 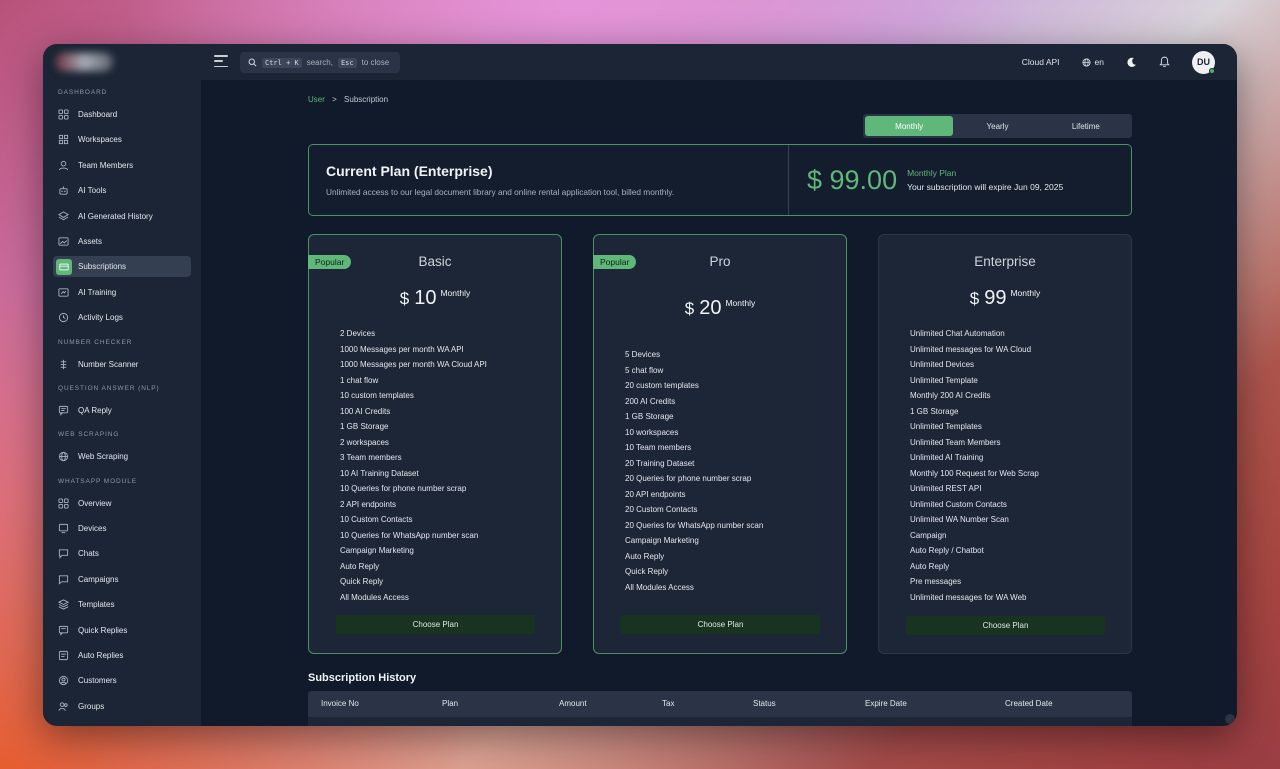 What do you see at coordinates (959, 519) in the screenshot?
I see `plan-feature-item: Unlimited WA Number Scan` at bounding box center [959, 519].